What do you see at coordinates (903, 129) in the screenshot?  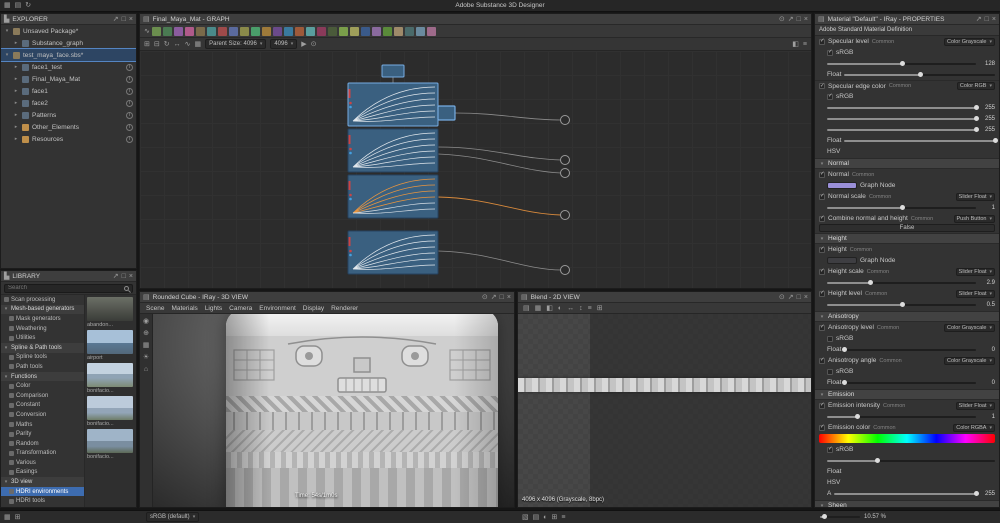 I see `blue-slider` at bounding box center [903, 129].